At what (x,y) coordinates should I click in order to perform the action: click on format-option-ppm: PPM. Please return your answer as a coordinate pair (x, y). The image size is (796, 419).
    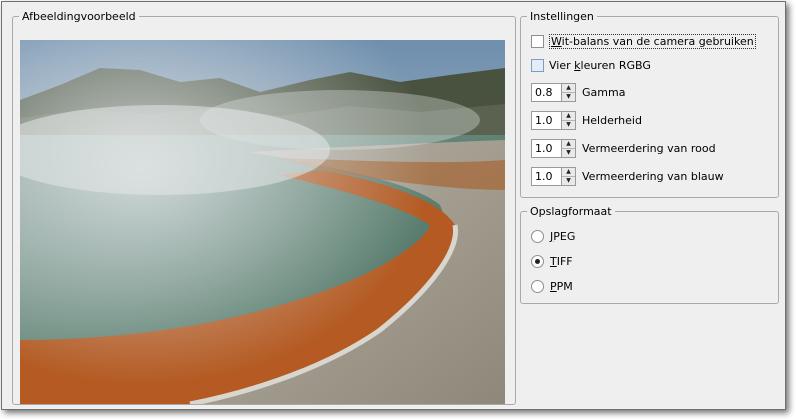
    Looking at the image, I should click on (552, 286).